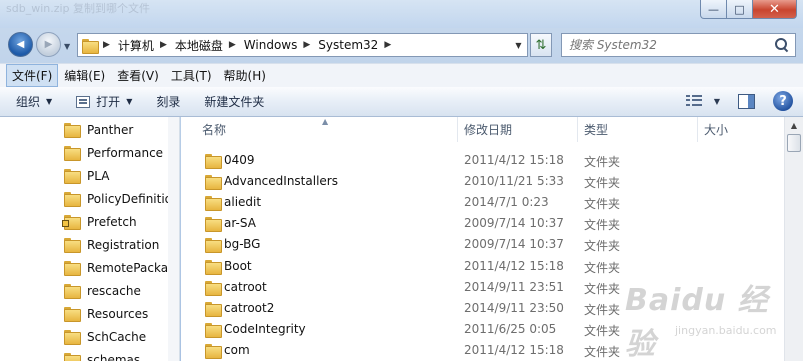  I want to click on recent-pages-dropdown: ▼, so click(67, 46).